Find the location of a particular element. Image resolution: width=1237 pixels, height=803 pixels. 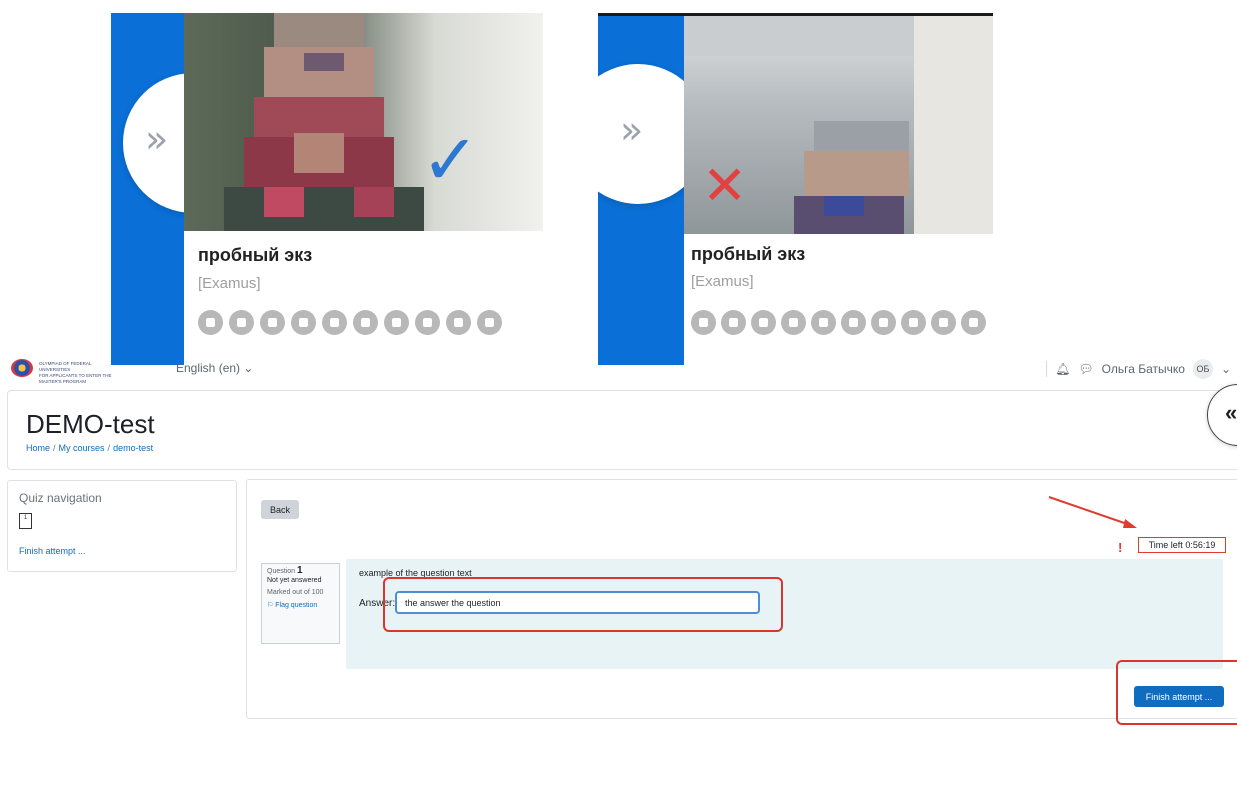

question-status: Not yet answered is located at coordinates (294, 580).